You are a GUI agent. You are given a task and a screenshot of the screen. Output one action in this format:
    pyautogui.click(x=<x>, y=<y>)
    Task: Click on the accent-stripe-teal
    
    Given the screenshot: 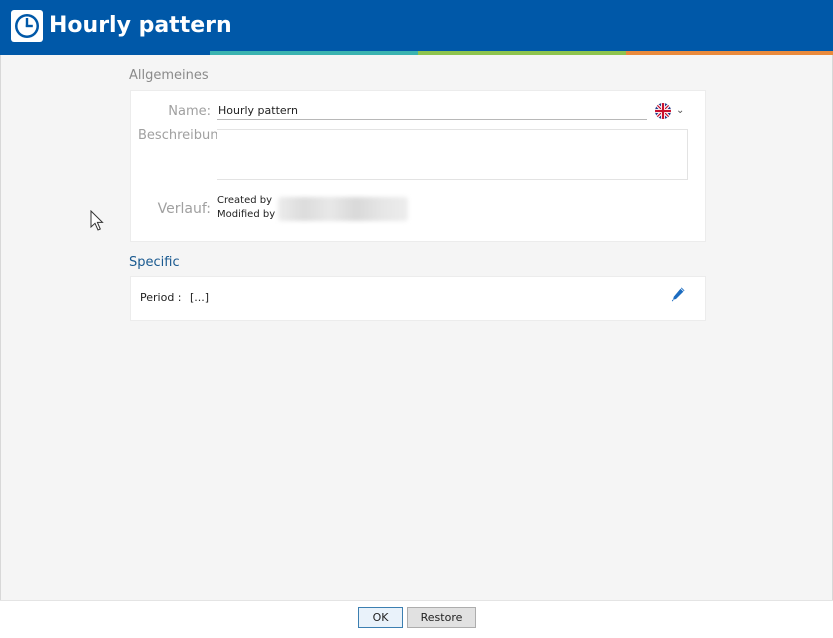 What is the action you would take?
    pyautogui.click(x=314, y=53)
    